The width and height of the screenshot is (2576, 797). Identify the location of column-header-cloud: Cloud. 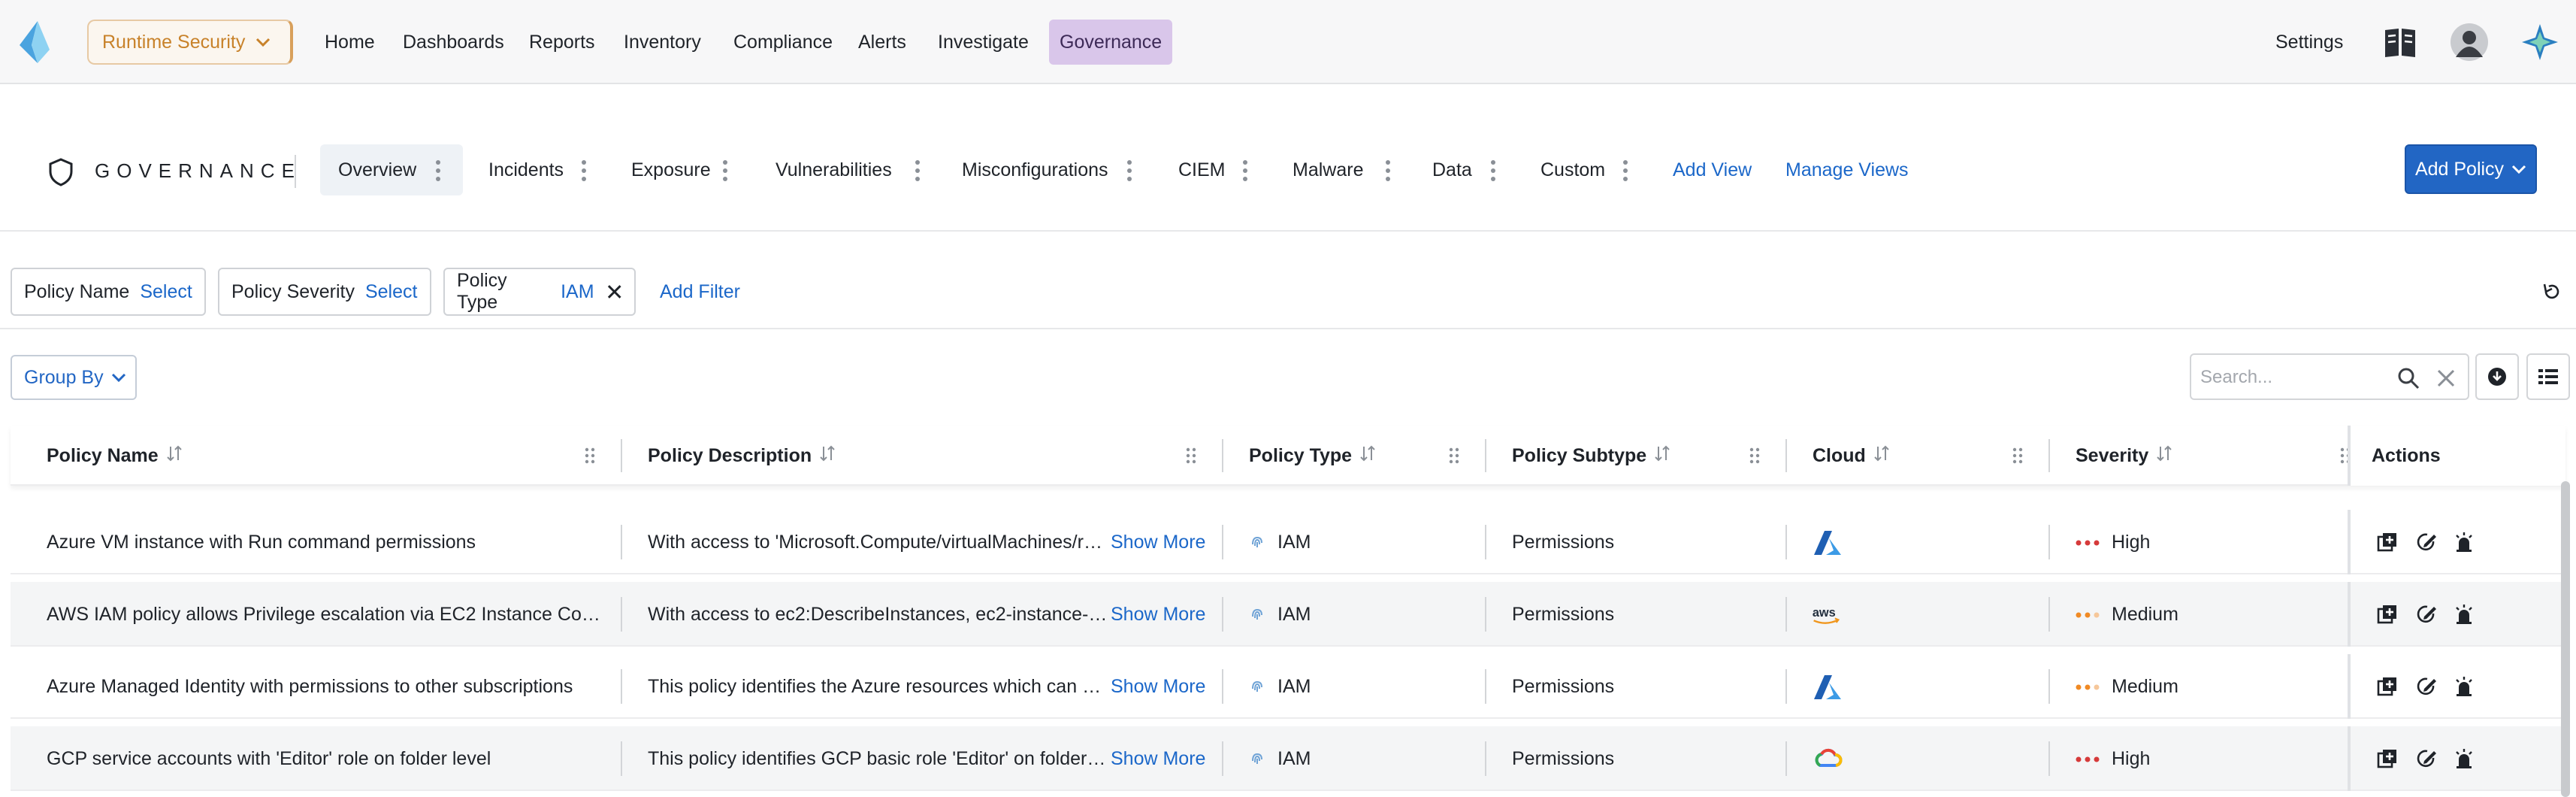
(1851, 456).